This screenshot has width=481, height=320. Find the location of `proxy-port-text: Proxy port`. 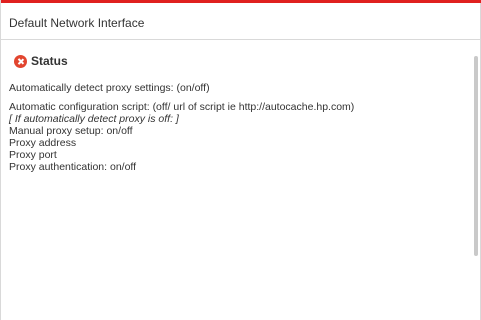

proxy-port-text: Proxy port is located at coordinates (33, 155).